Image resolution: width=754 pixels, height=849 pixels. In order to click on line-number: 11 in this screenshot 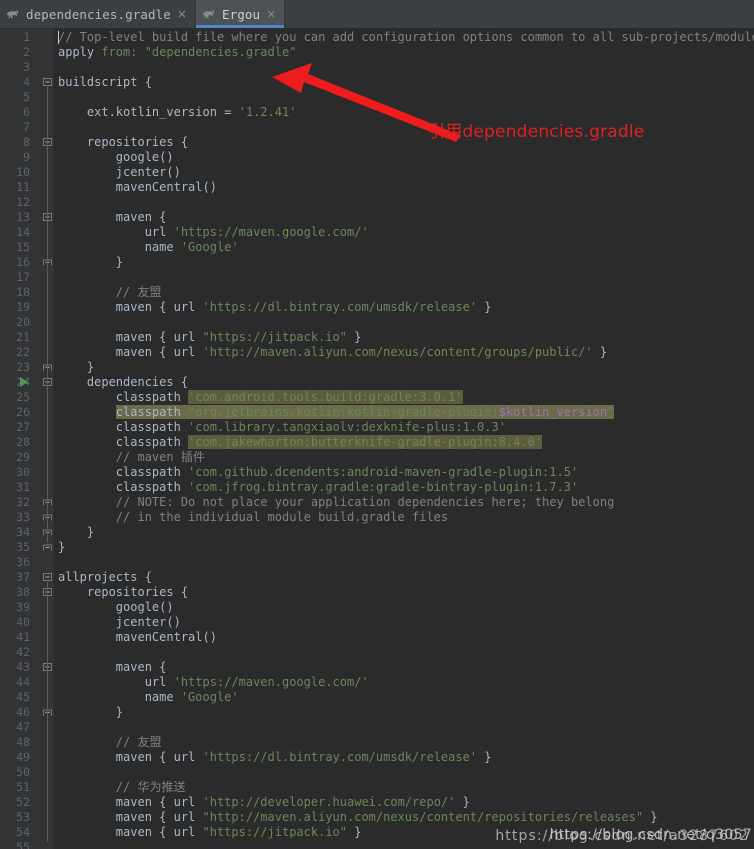, I will do `click(23, 187)`.